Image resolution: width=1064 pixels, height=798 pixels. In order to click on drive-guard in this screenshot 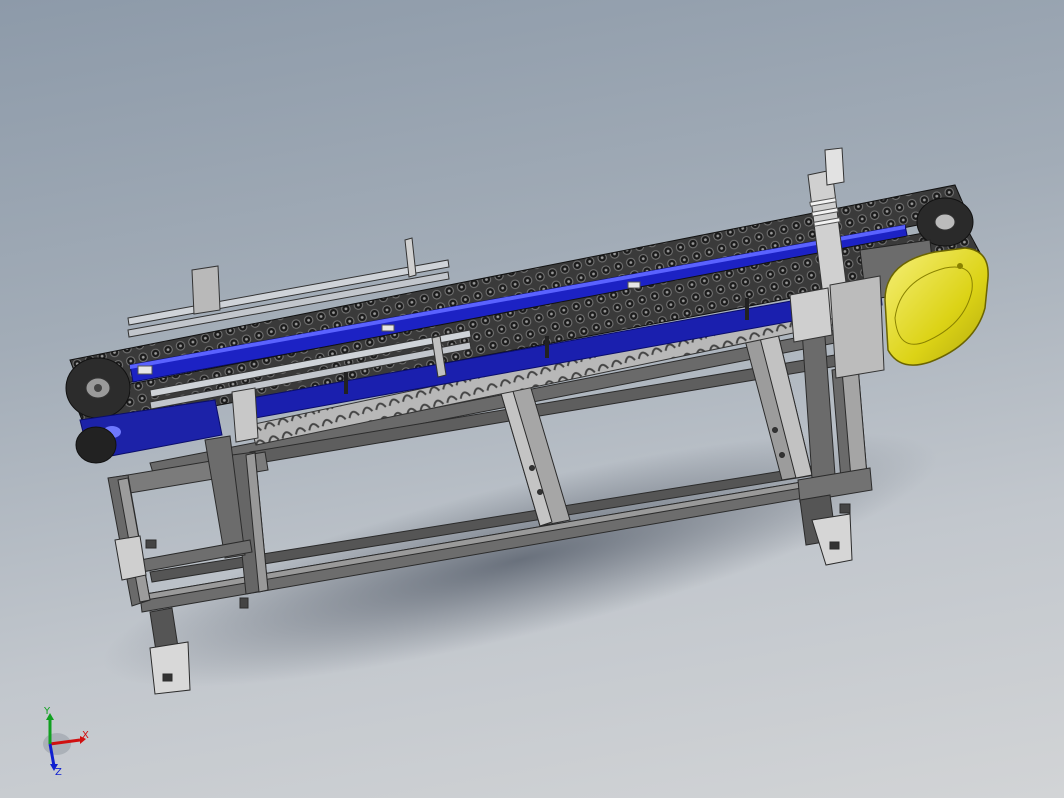, I will do `click(936, 306)`.